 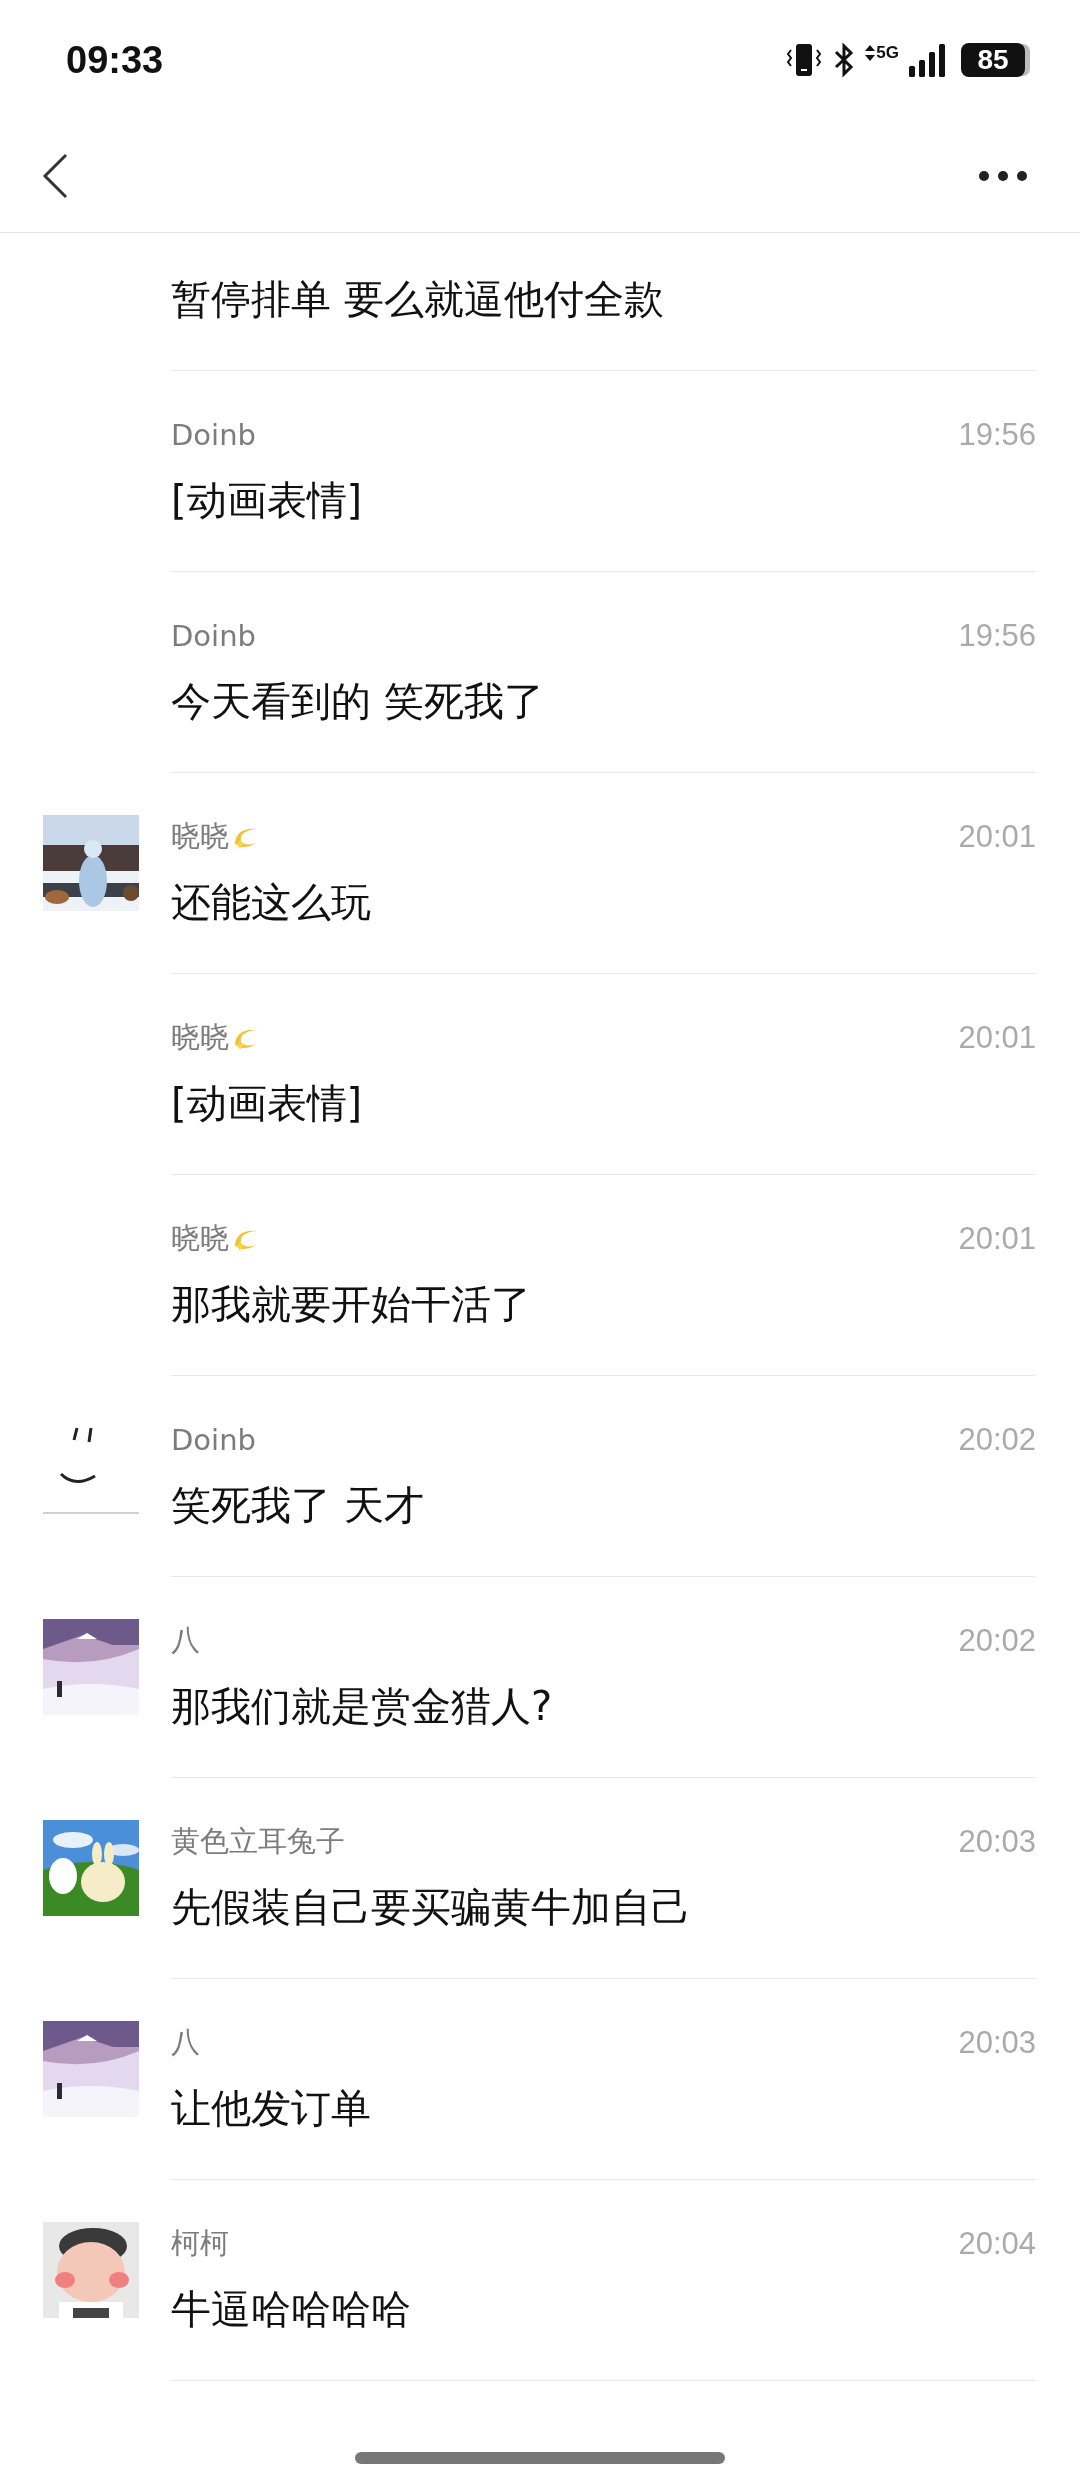 I want to click on message-text: 让他发订单, so click(x=271, y=2108).